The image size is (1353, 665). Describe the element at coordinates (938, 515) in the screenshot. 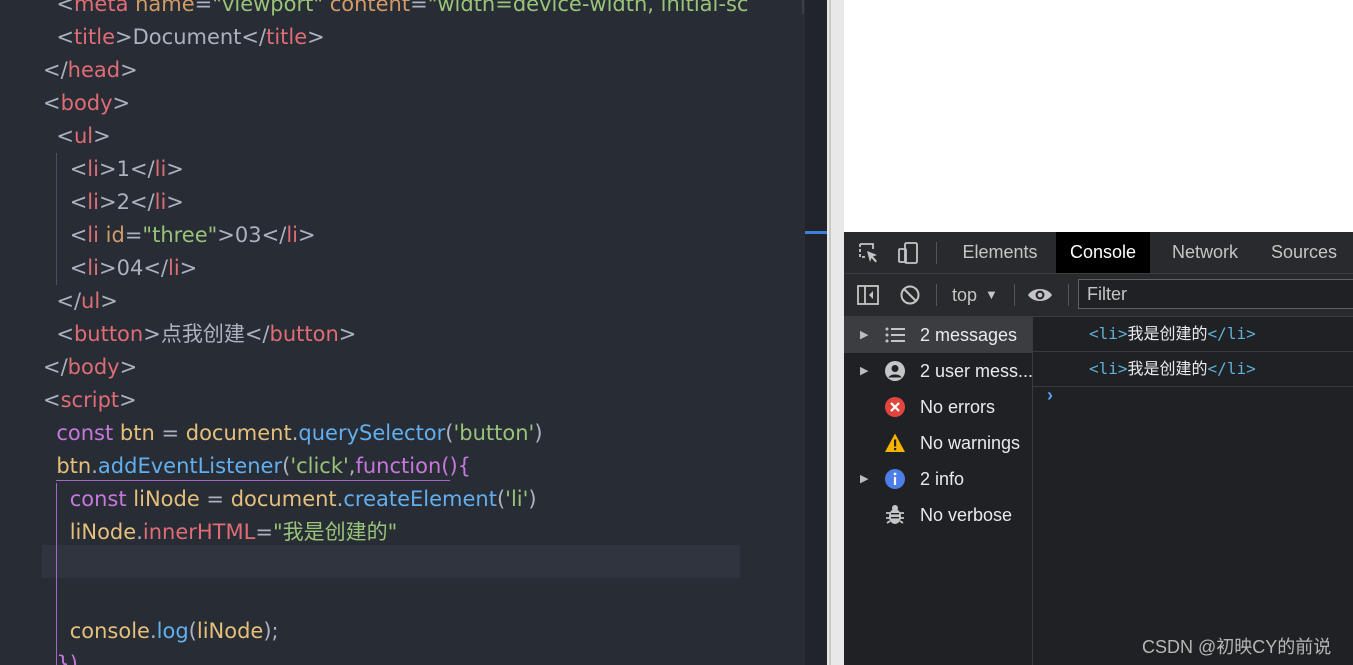

I see `sidebar-item-verbose: No verbose` at that location.